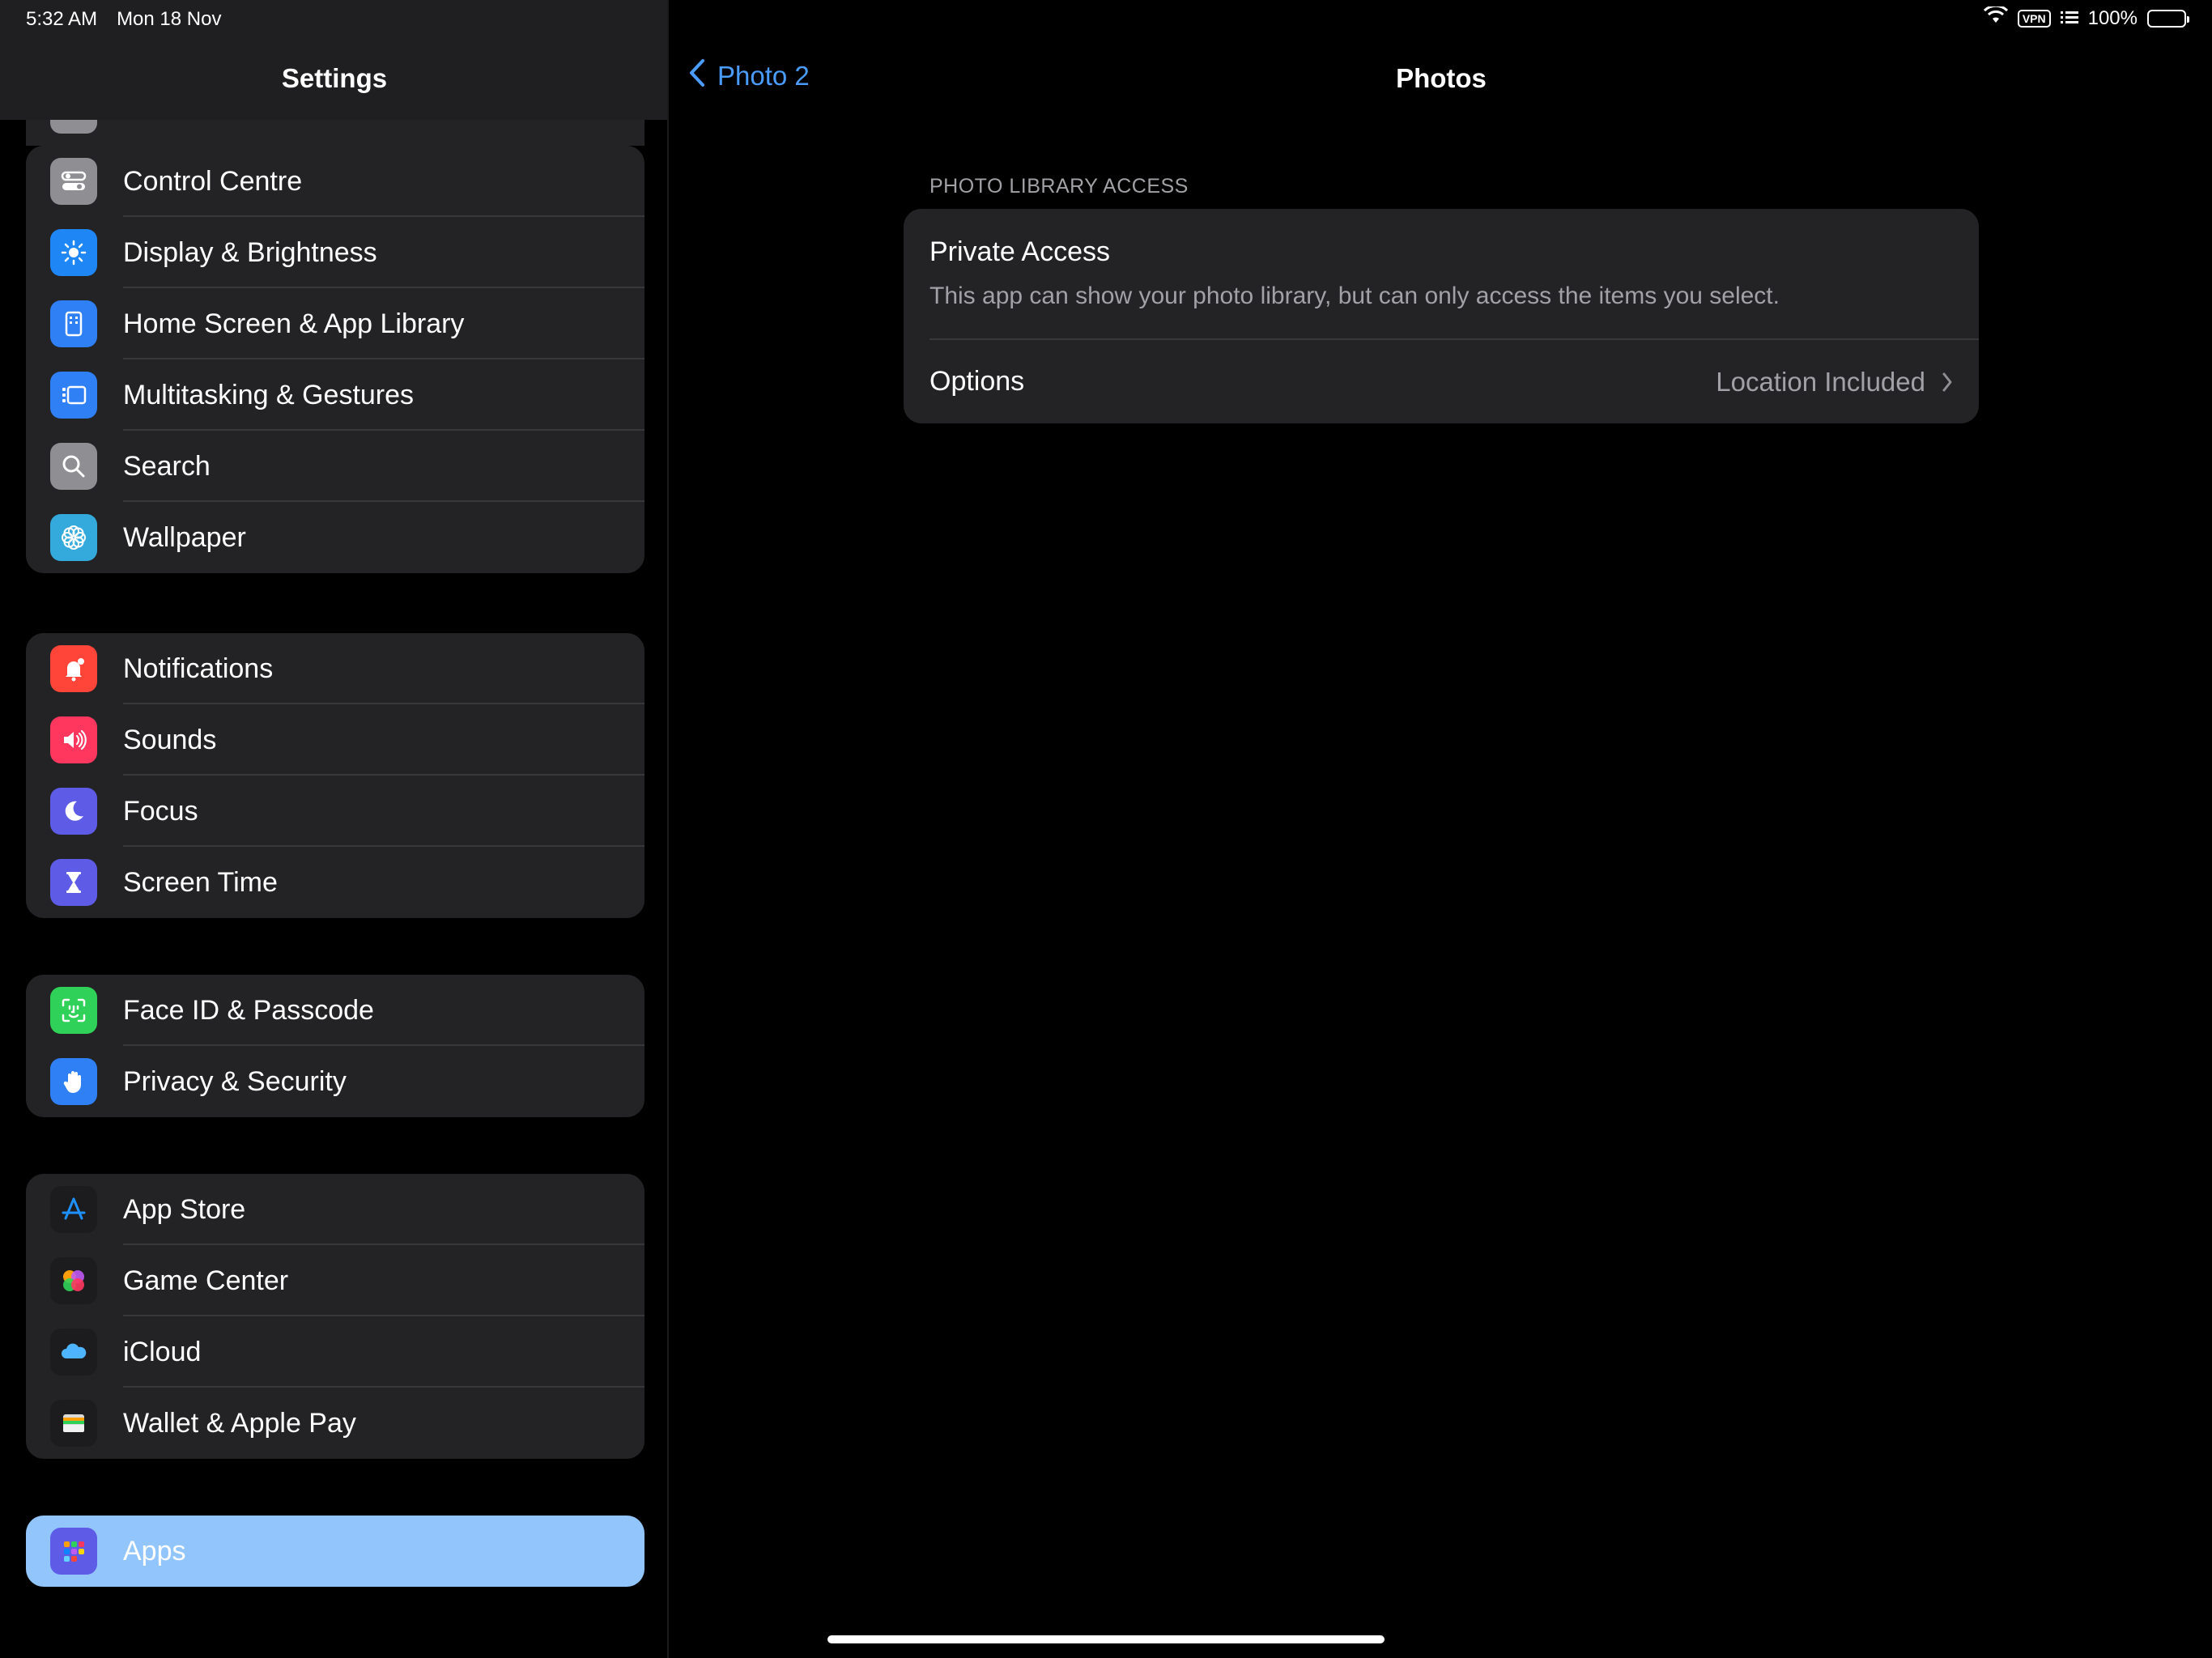 The height and width of the screenshot is (1658, 2212). Describe the element at coordinates (74, 1010) in the screenshot. I see `face-id-icon` at that location.